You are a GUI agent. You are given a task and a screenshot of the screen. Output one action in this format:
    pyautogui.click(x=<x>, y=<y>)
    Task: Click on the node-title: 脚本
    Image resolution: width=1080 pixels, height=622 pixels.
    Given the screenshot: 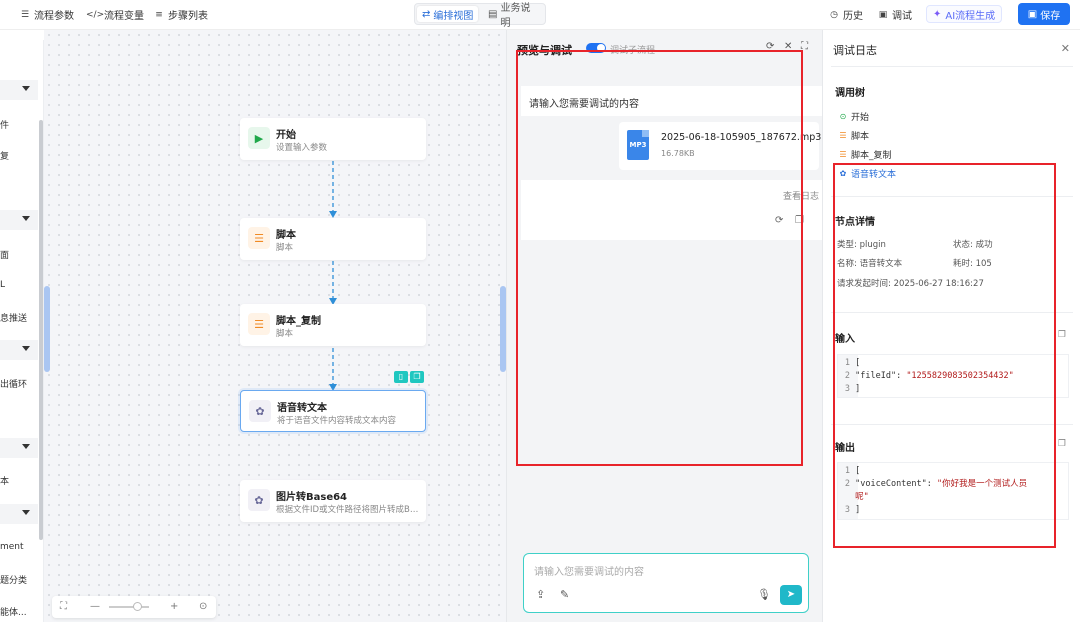 What is the action you would take?
    pyautogui.click(x=286, y=235)
    